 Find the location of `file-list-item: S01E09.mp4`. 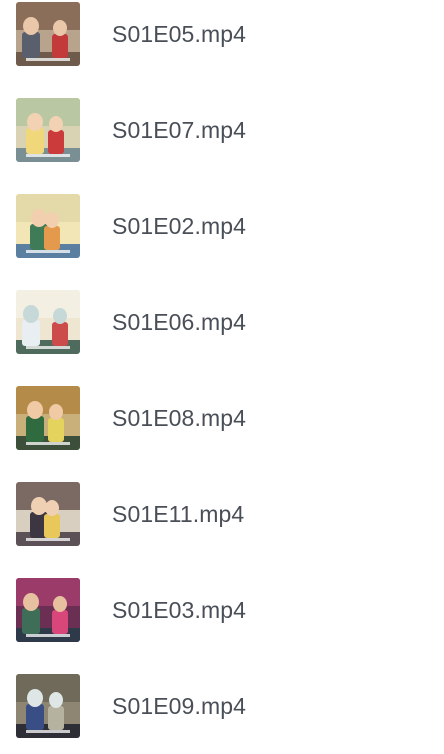

file-list-item: S01E09.mp4 is located at coordinates (222, 706).